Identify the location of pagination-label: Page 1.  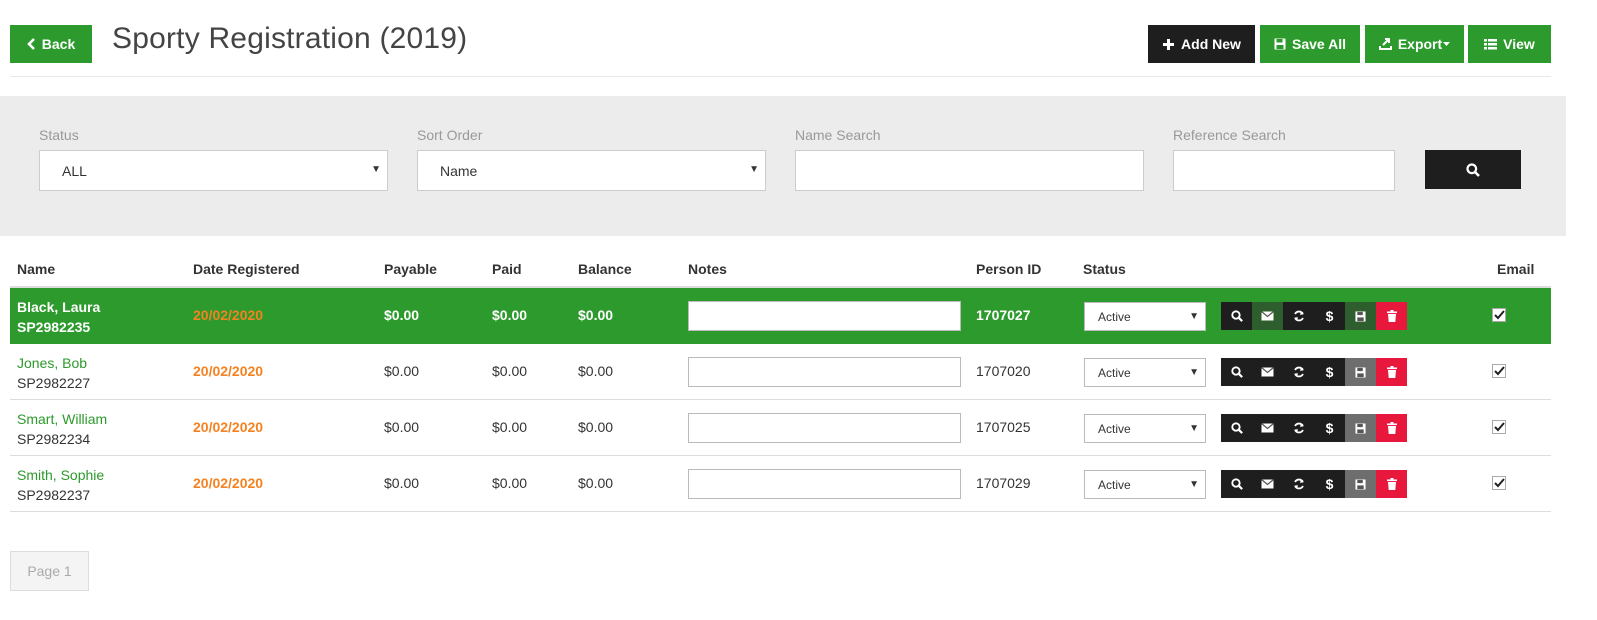
(49, 571).